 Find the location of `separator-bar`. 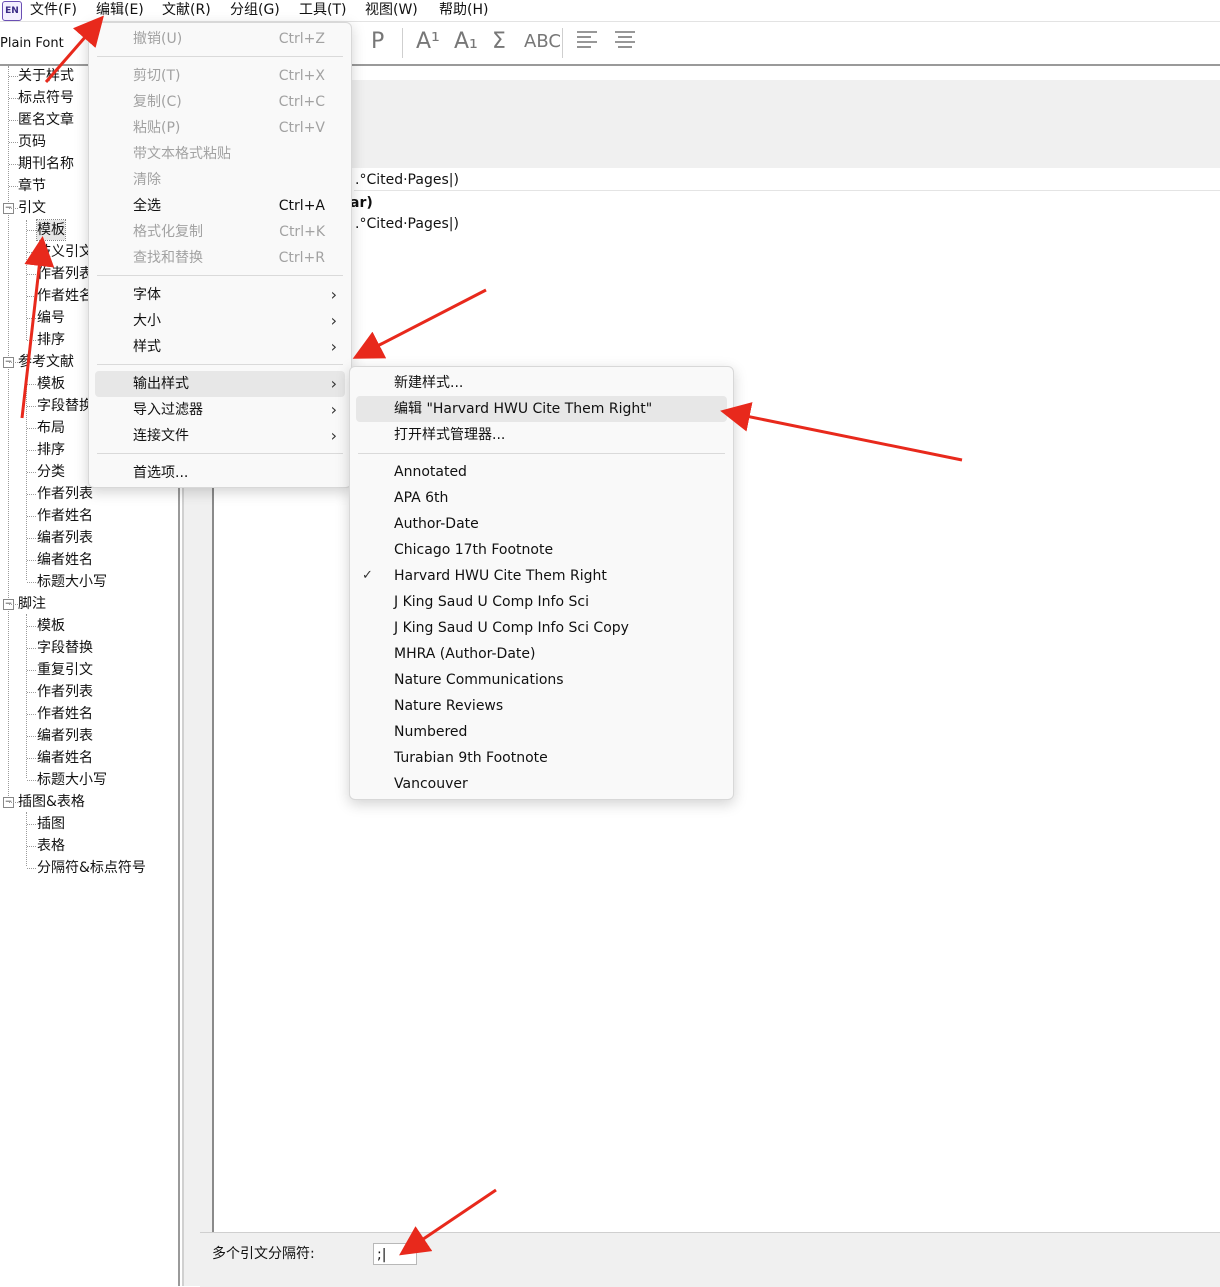

separator-bar is located at coordinates (710, 1259).